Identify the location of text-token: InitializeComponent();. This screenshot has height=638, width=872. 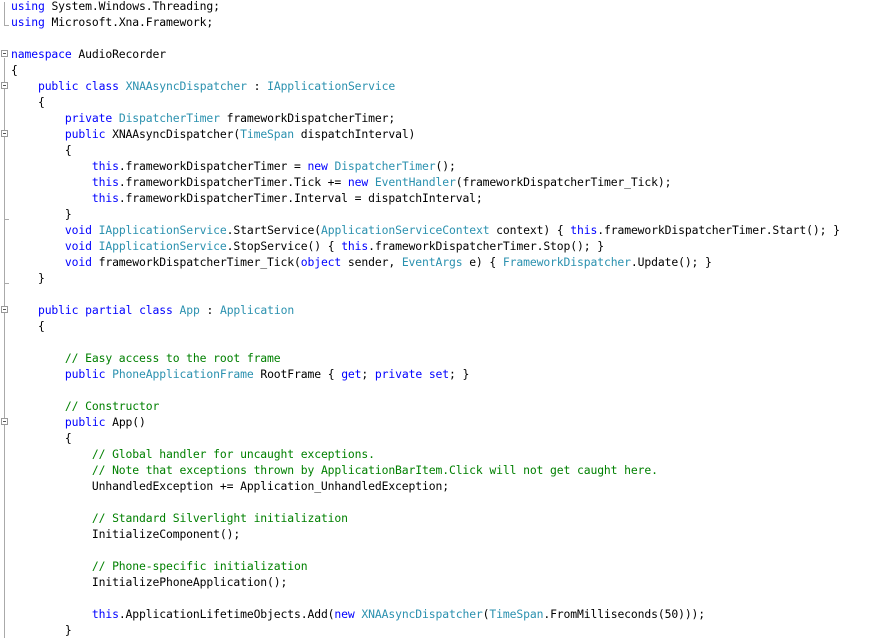
(126, 534).